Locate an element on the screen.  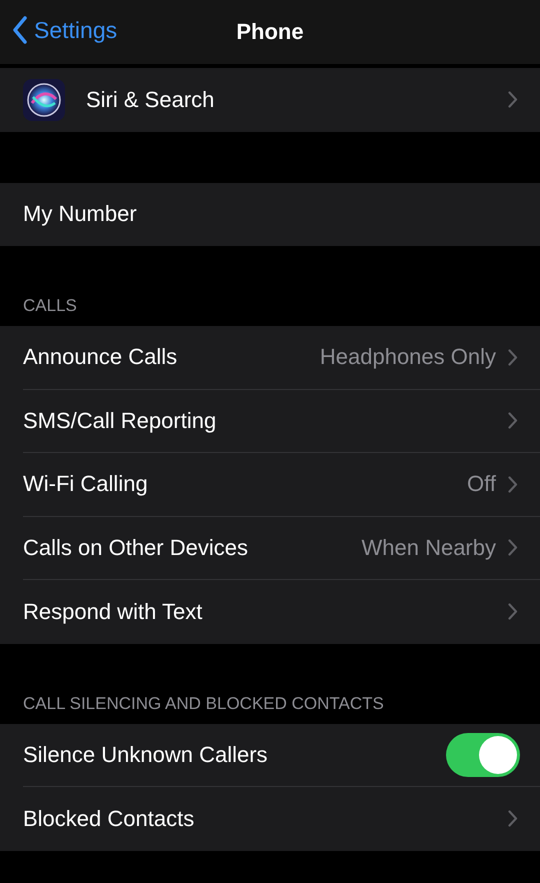
back-button: Settings is located at coordinates (65, 30).